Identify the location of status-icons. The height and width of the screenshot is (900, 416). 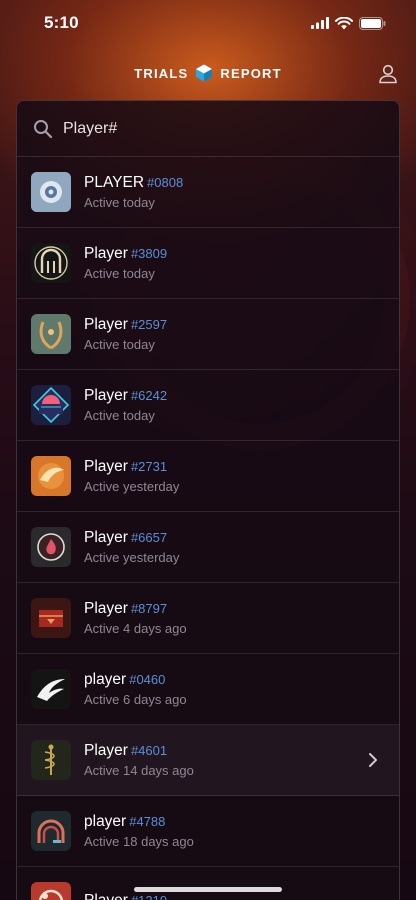
(348, 23).